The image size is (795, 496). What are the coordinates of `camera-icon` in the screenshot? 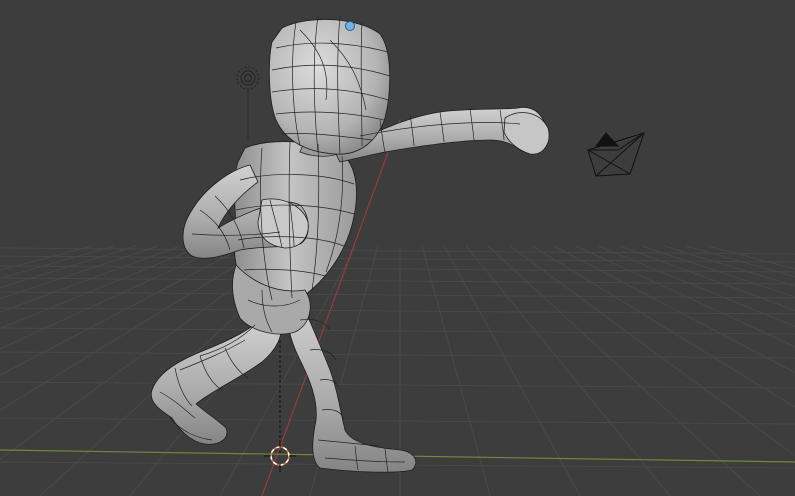 It's located at (616, 154).